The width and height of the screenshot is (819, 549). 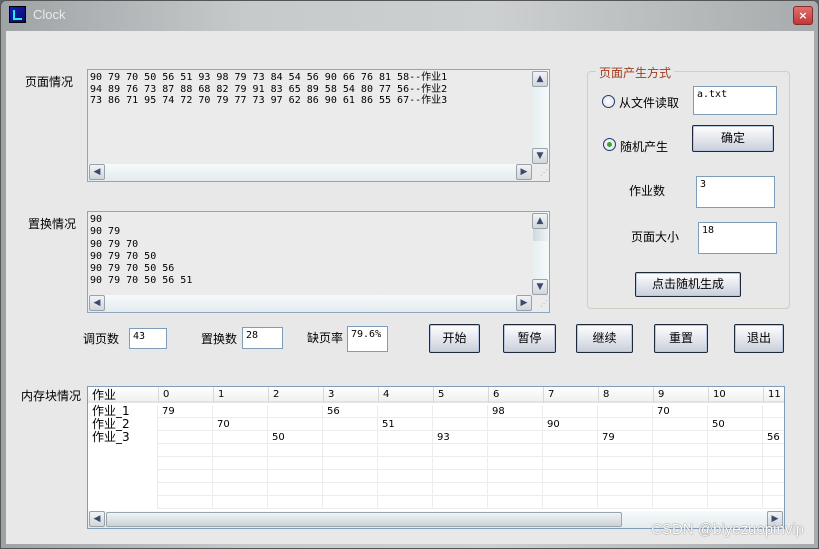 What do you see at coordinates (350, 411) in the screenshot?
I see `table-cell: 56` at bounding box center [350, 411].